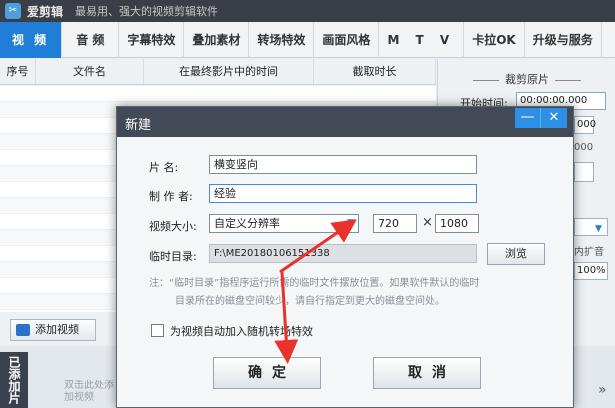 This screenshot has width=615, height=408. I want to click on column-final-time: 在最终影片中的时间, so click(229, 71).